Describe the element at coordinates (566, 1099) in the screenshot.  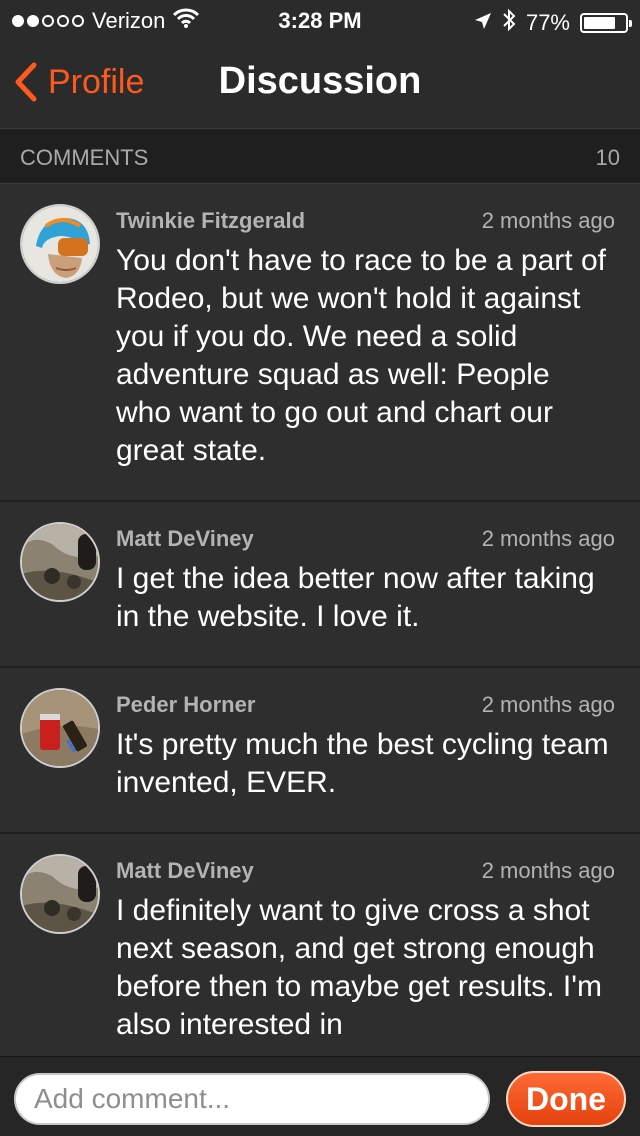
I see `done-button: Done` at that location.